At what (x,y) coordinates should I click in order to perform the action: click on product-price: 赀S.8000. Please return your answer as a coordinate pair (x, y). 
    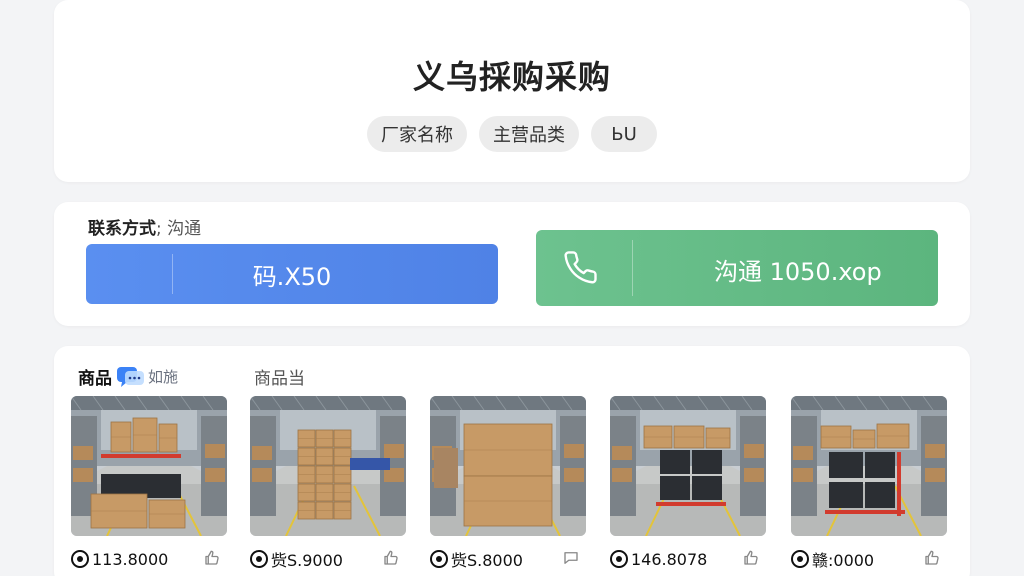
    Looking at the image, I should click on (487, 560).